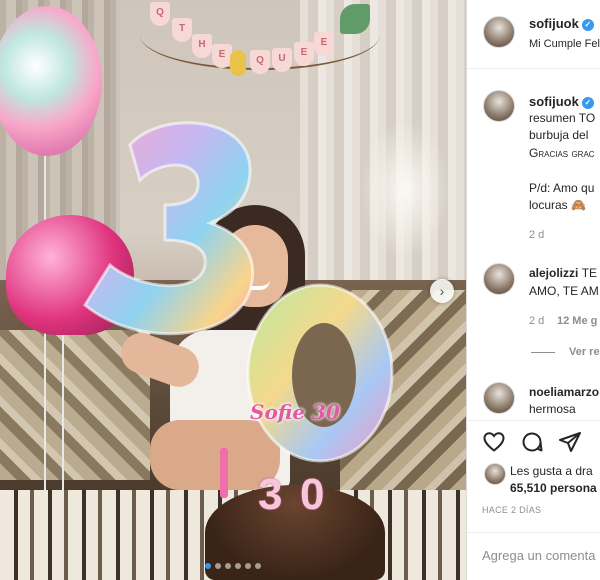 Image resolution: width=600 pixels, height=580 pixels. What do you see at coordinates (238, 63) in the screenshot?
I see `pineapple-decoration` at bounding box center [238, 63].